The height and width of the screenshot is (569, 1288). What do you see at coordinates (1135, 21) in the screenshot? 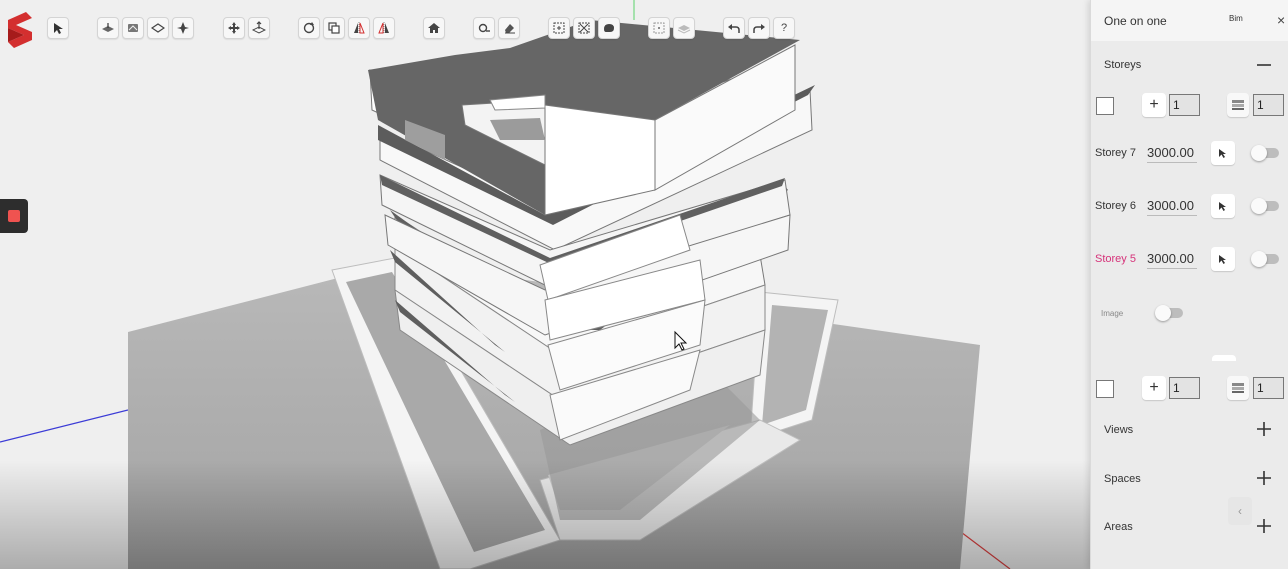
I see `panel-title: One on one` at bounding box center [1135, 21].